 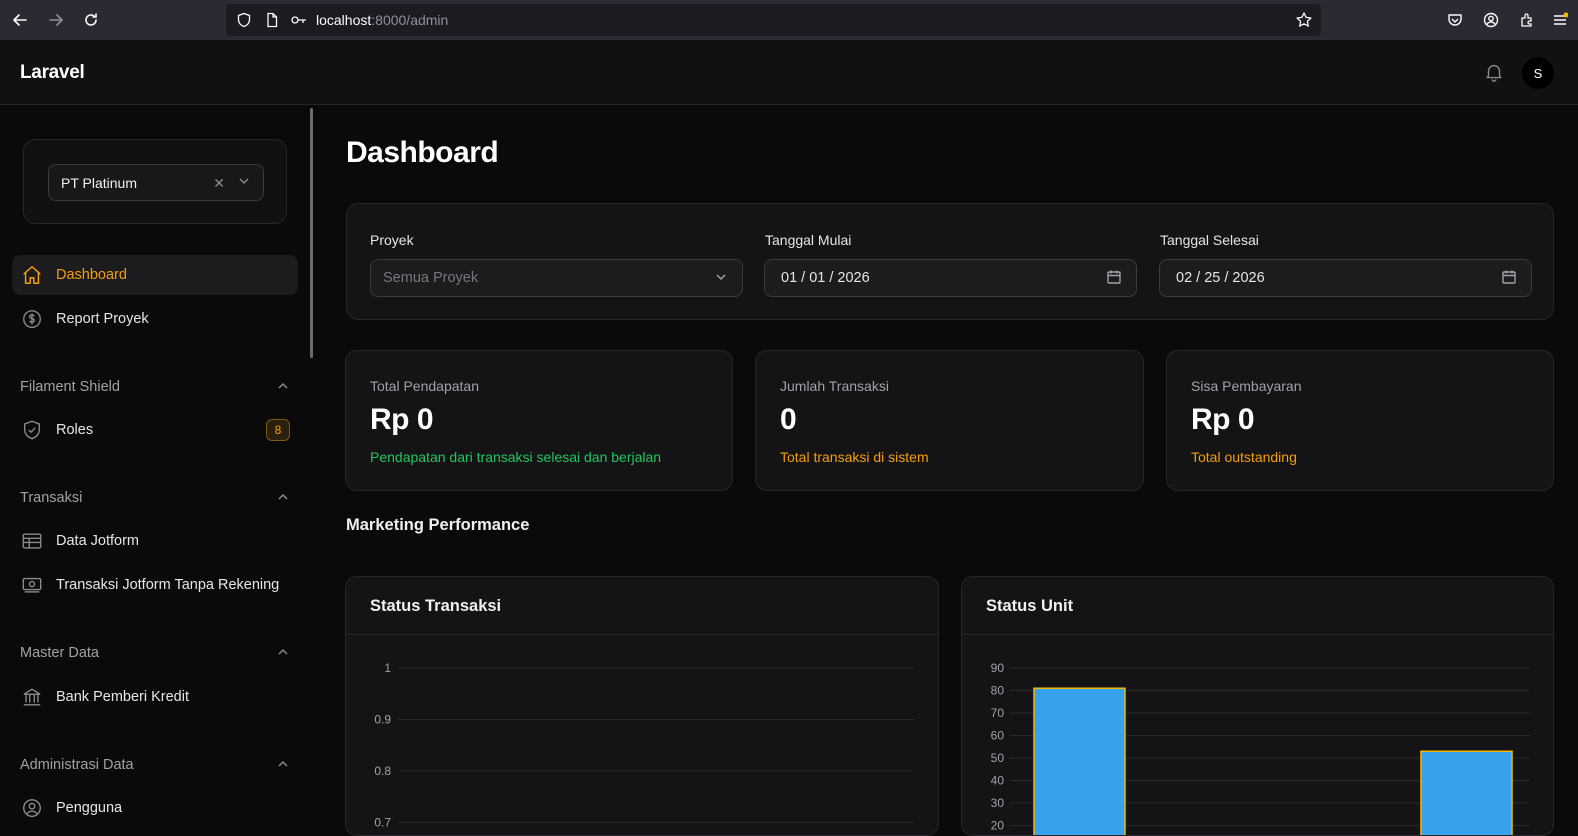 What do you see at coordinates (52, 73) in the screenshot?
I see `brand-logo: Laravel` at bounding box center [52, 73].